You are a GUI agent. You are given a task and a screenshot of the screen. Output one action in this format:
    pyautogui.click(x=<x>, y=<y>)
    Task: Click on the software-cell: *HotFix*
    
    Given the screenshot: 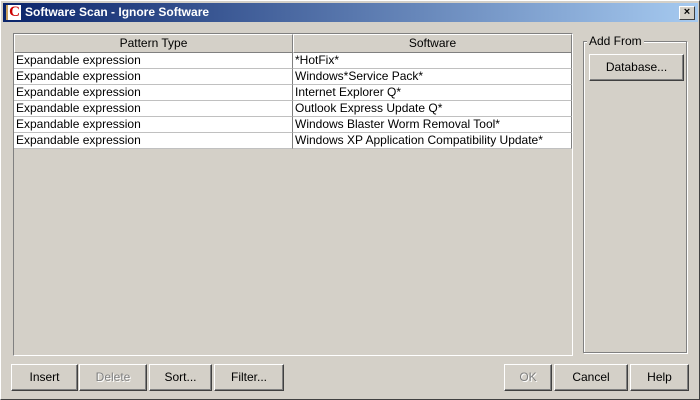 What is the action you would take?
    pyautogui.click(x=432, y=61)
    